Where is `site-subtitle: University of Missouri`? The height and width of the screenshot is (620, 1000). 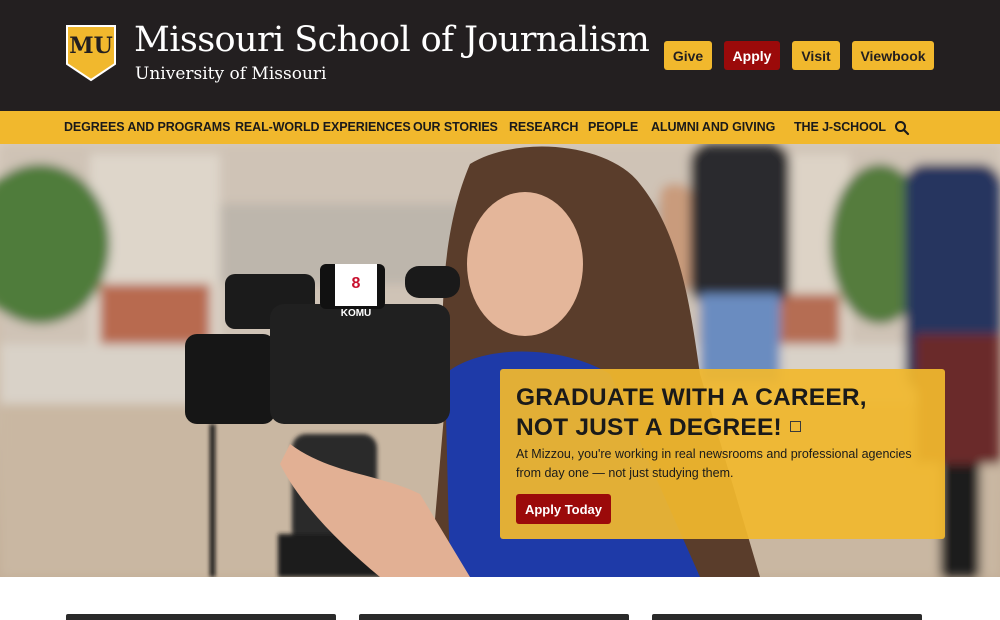 site-subtitle: University of Missouri is located at coordinates (230, 74).